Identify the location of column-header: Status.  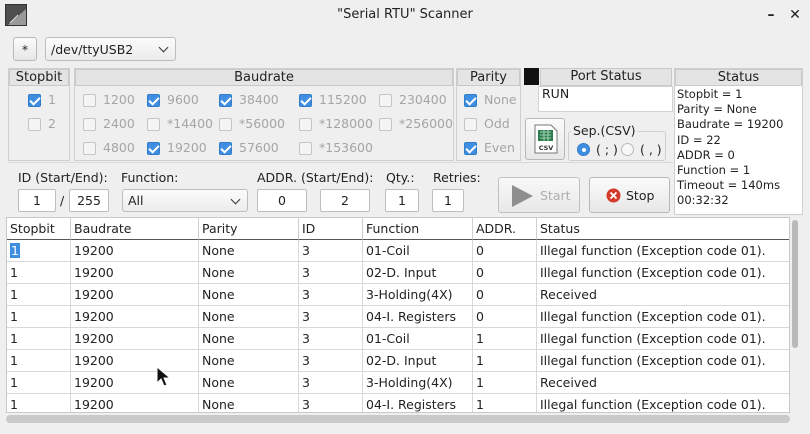
(663, 229).